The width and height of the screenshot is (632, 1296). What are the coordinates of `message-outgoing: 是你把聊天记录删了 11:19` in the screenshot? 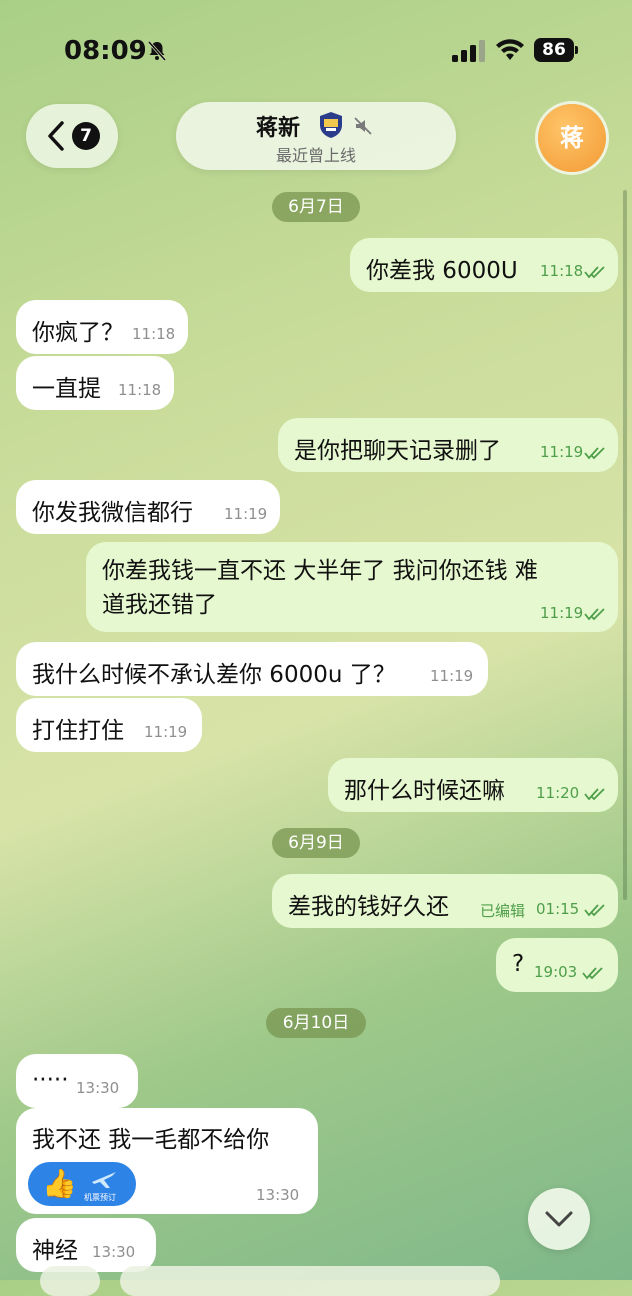 It's located at (448, 445).